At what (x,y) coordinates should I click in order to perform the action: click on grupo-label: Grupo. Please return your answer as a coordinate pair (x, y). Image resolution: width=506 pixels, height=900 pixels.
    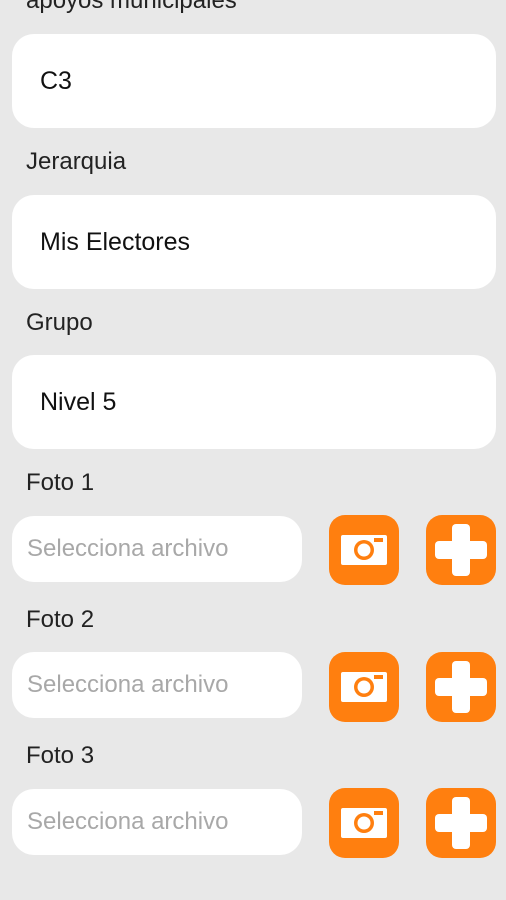
    Looking at the image, I should click on (59, 322).